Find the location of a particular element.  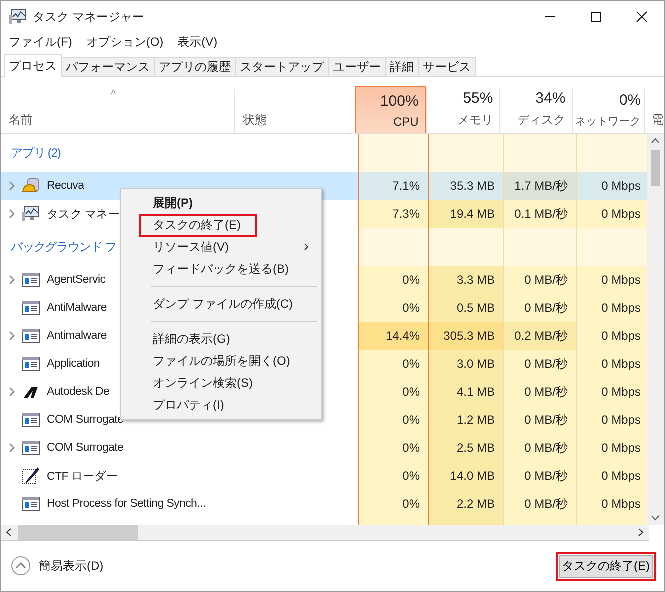

tab: パフォーマンス is located at coordinates (108, 66).